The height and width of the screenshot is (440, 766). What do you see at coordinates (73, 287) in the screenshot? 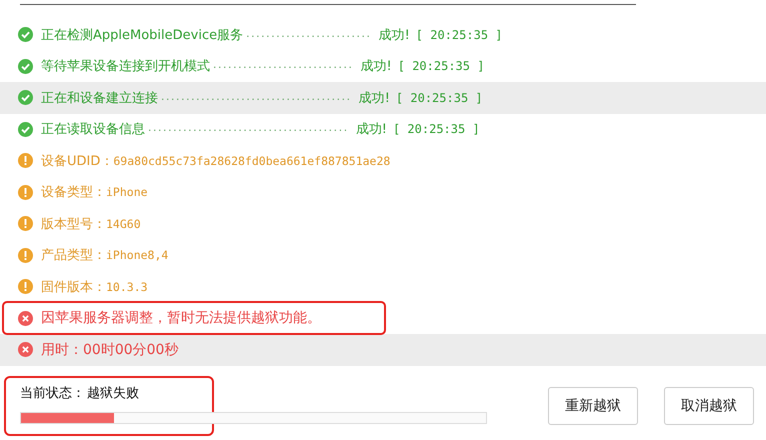
I see `info-label: 固件版本：` at bounding box center [73, 287].